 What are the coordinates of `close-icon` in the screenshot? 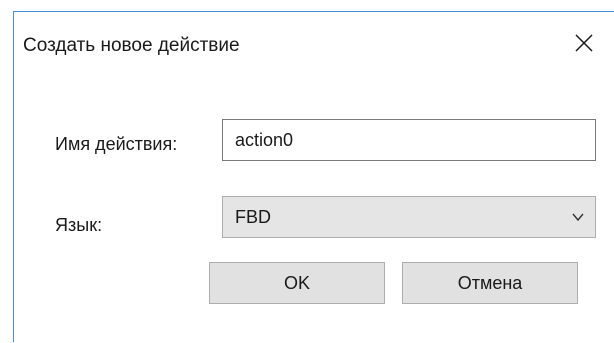 It's located at (584, 43).